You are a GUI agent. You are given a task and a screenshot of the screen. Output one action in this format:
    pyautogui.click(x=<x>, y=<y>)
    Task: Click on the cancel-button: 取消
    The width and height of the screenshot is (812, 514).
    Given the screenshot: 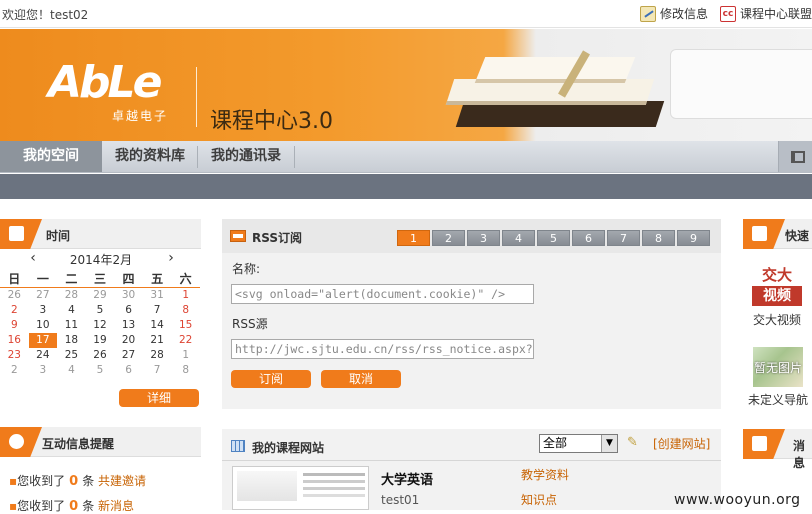 What is the action you would take?
    pyautogui.click(x=361, y=379)
    